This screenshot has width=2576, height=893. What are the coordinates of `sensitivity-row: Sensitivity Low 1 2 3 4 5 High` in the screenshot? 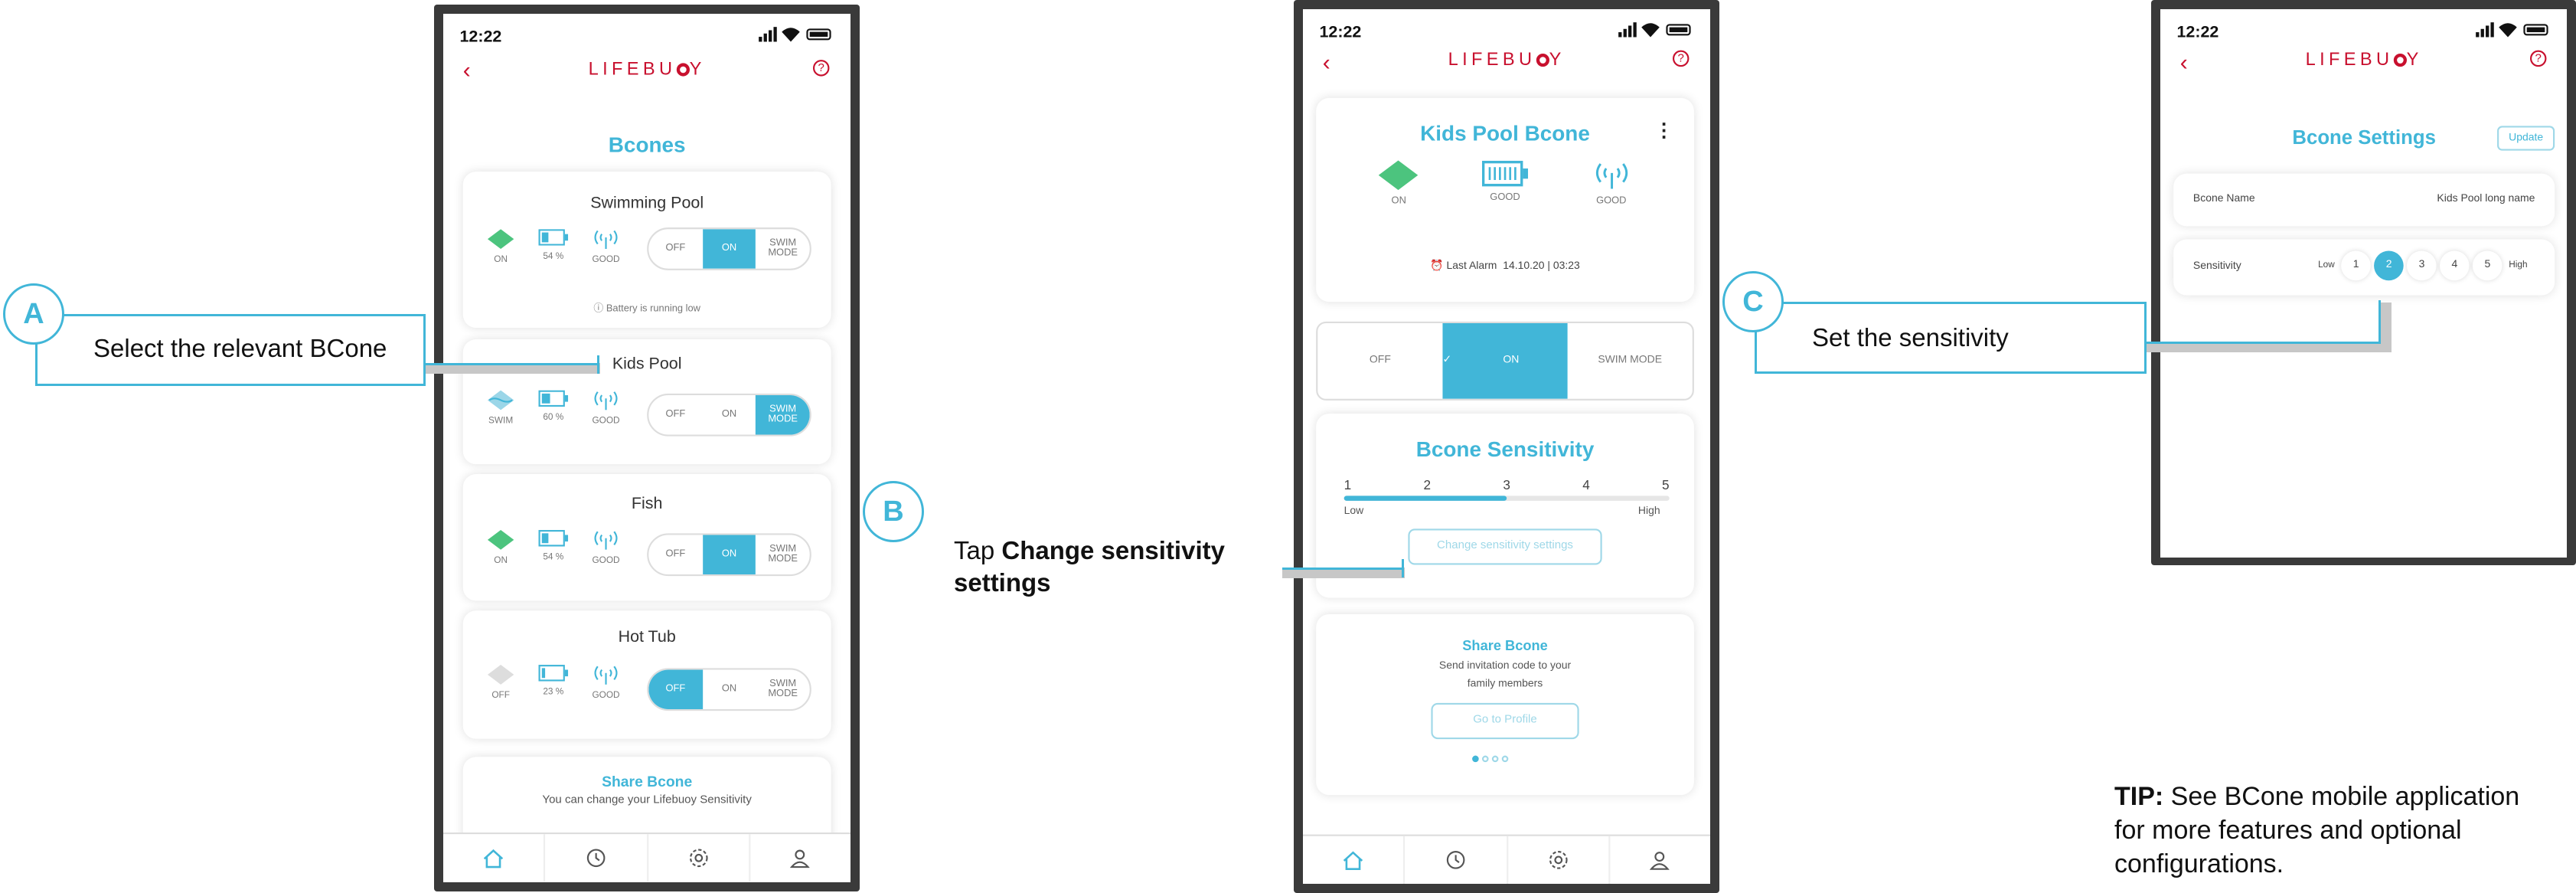 It's located at (2364, 267).